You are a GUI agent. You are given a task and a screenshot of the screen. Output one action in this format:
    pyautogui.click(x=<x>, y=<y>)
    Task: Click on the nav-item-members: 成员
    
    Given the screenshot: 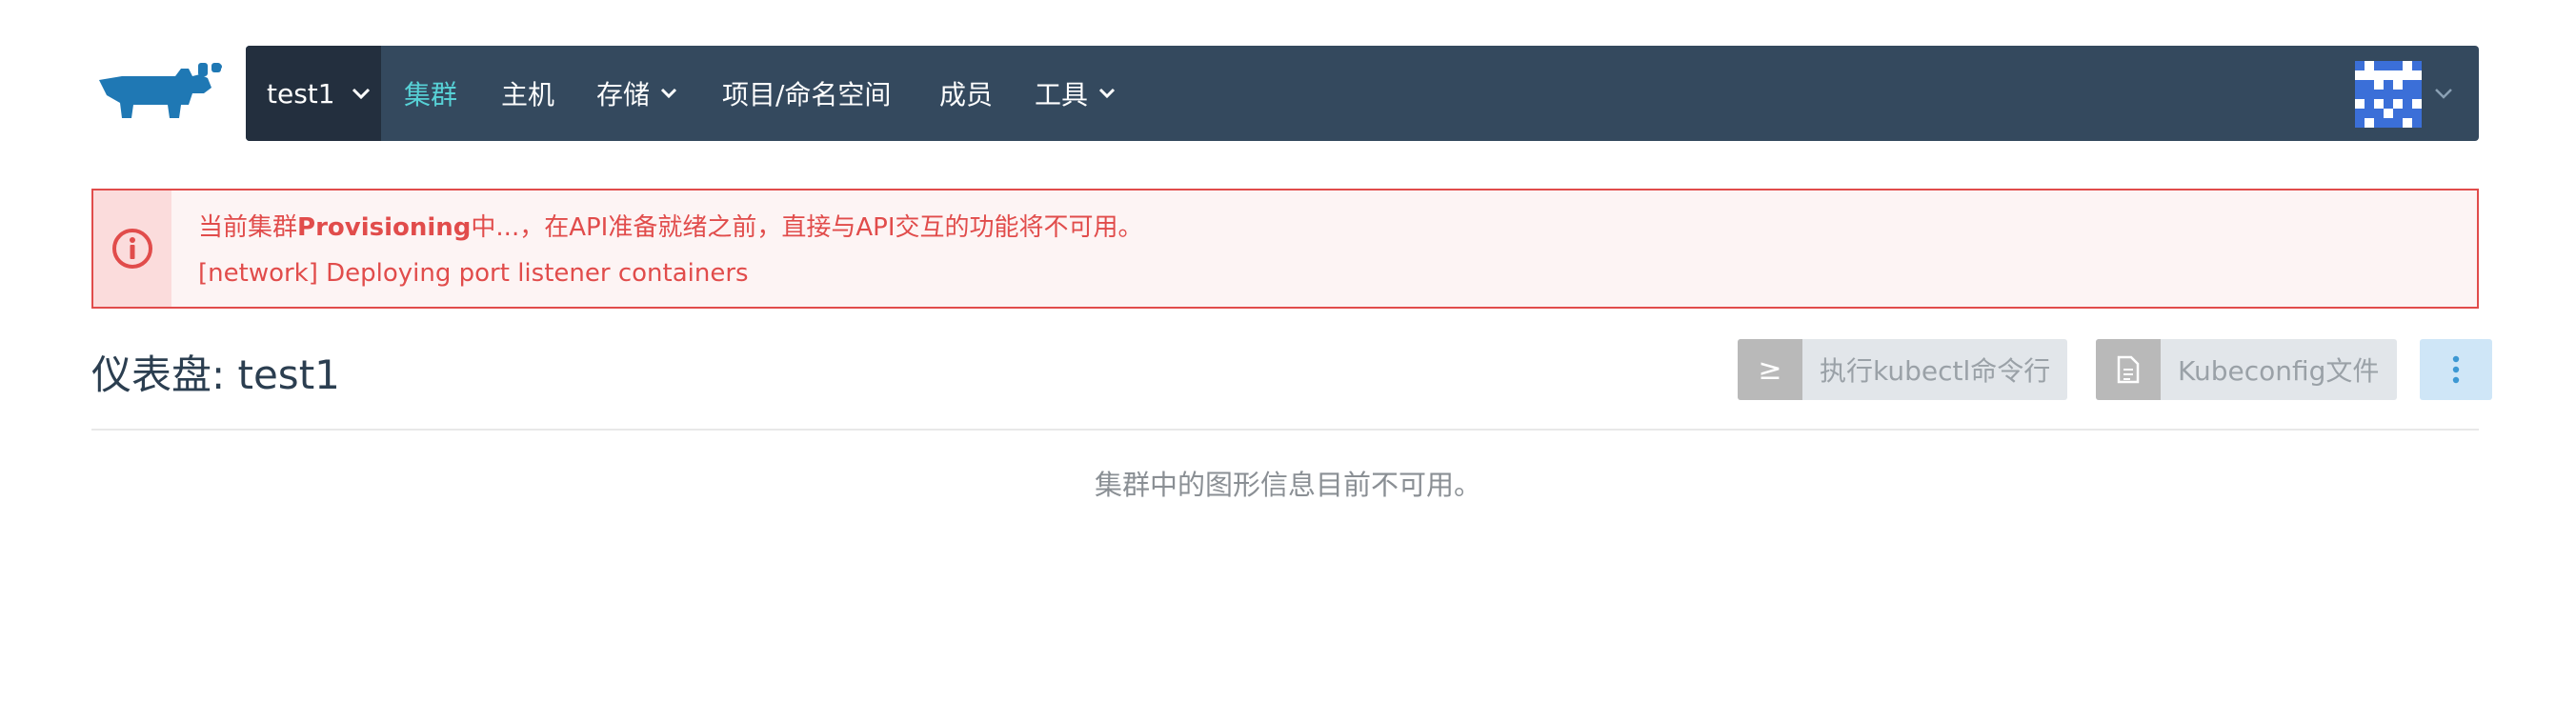 What is the action you would take?
    pyautogui.click(x=966, y=93)
    